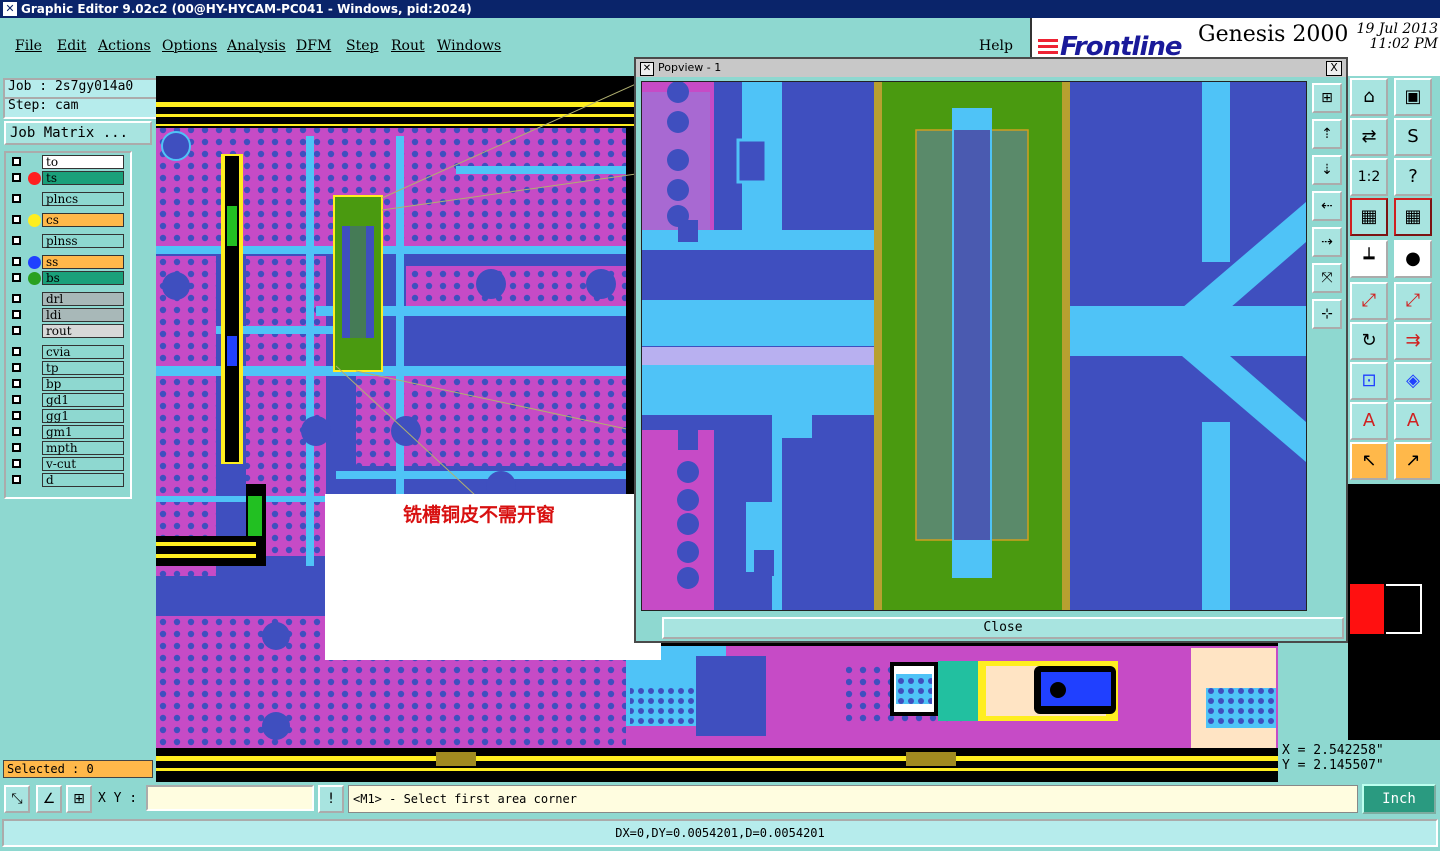 The width and height of the screenshot is (1440, 851). I want to click on grid-icon: ⊞, so click(79, 799).